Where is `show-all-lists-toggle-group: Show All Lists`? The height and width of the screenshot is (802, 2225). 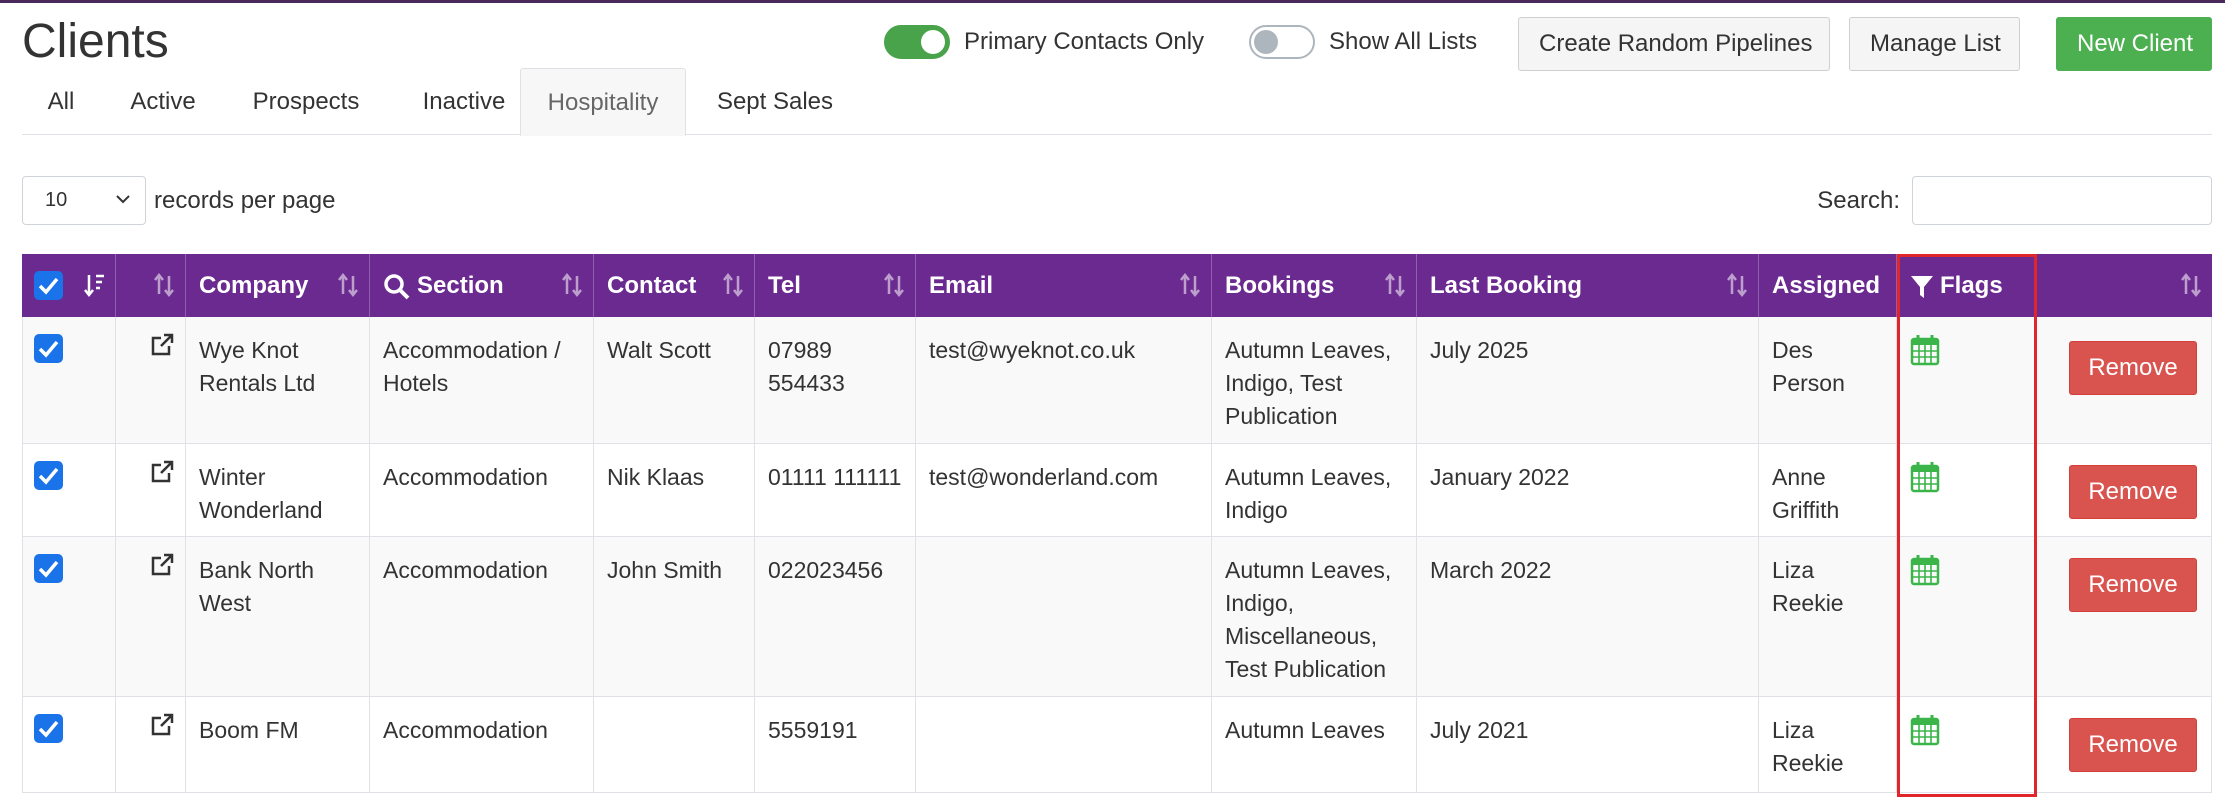 show-all-lists-toggle-group: Show All Lists is located at coordinates (1363, 42).